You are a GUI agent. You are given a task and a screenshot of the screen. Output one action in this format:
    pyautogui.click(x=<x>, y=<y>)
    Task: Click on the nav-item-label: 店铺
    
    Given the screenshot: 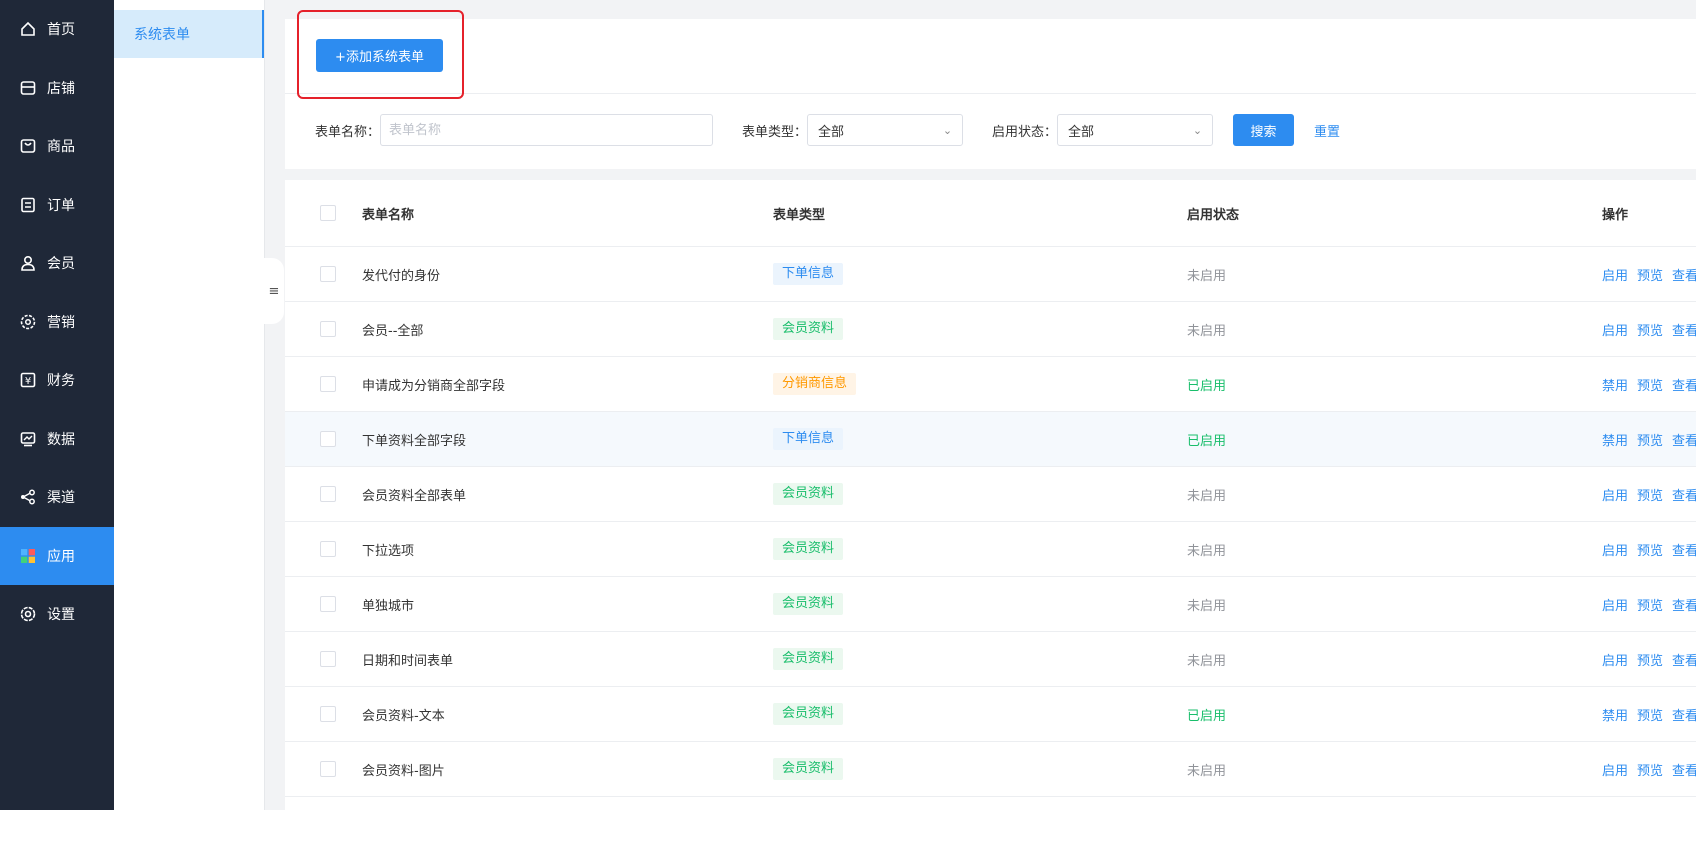 What is the action you would take?
    pyautogui.click(x=61, y=88)
    